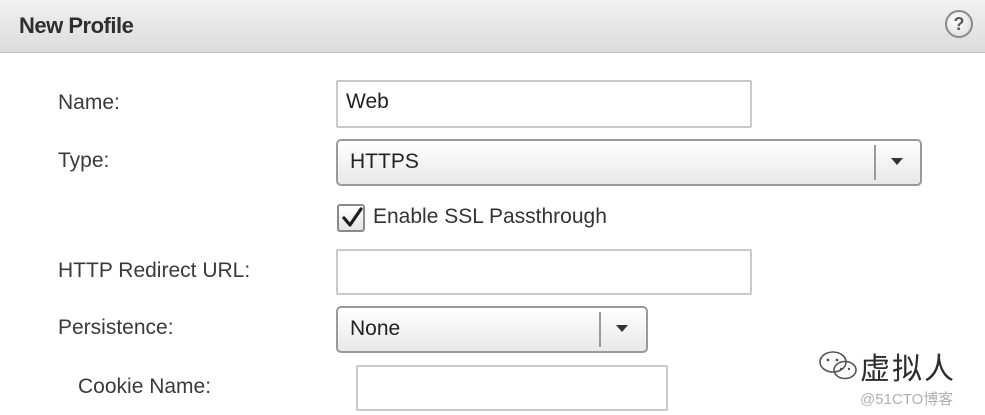  I want to click on type-label: Type:, so click(84, 160).